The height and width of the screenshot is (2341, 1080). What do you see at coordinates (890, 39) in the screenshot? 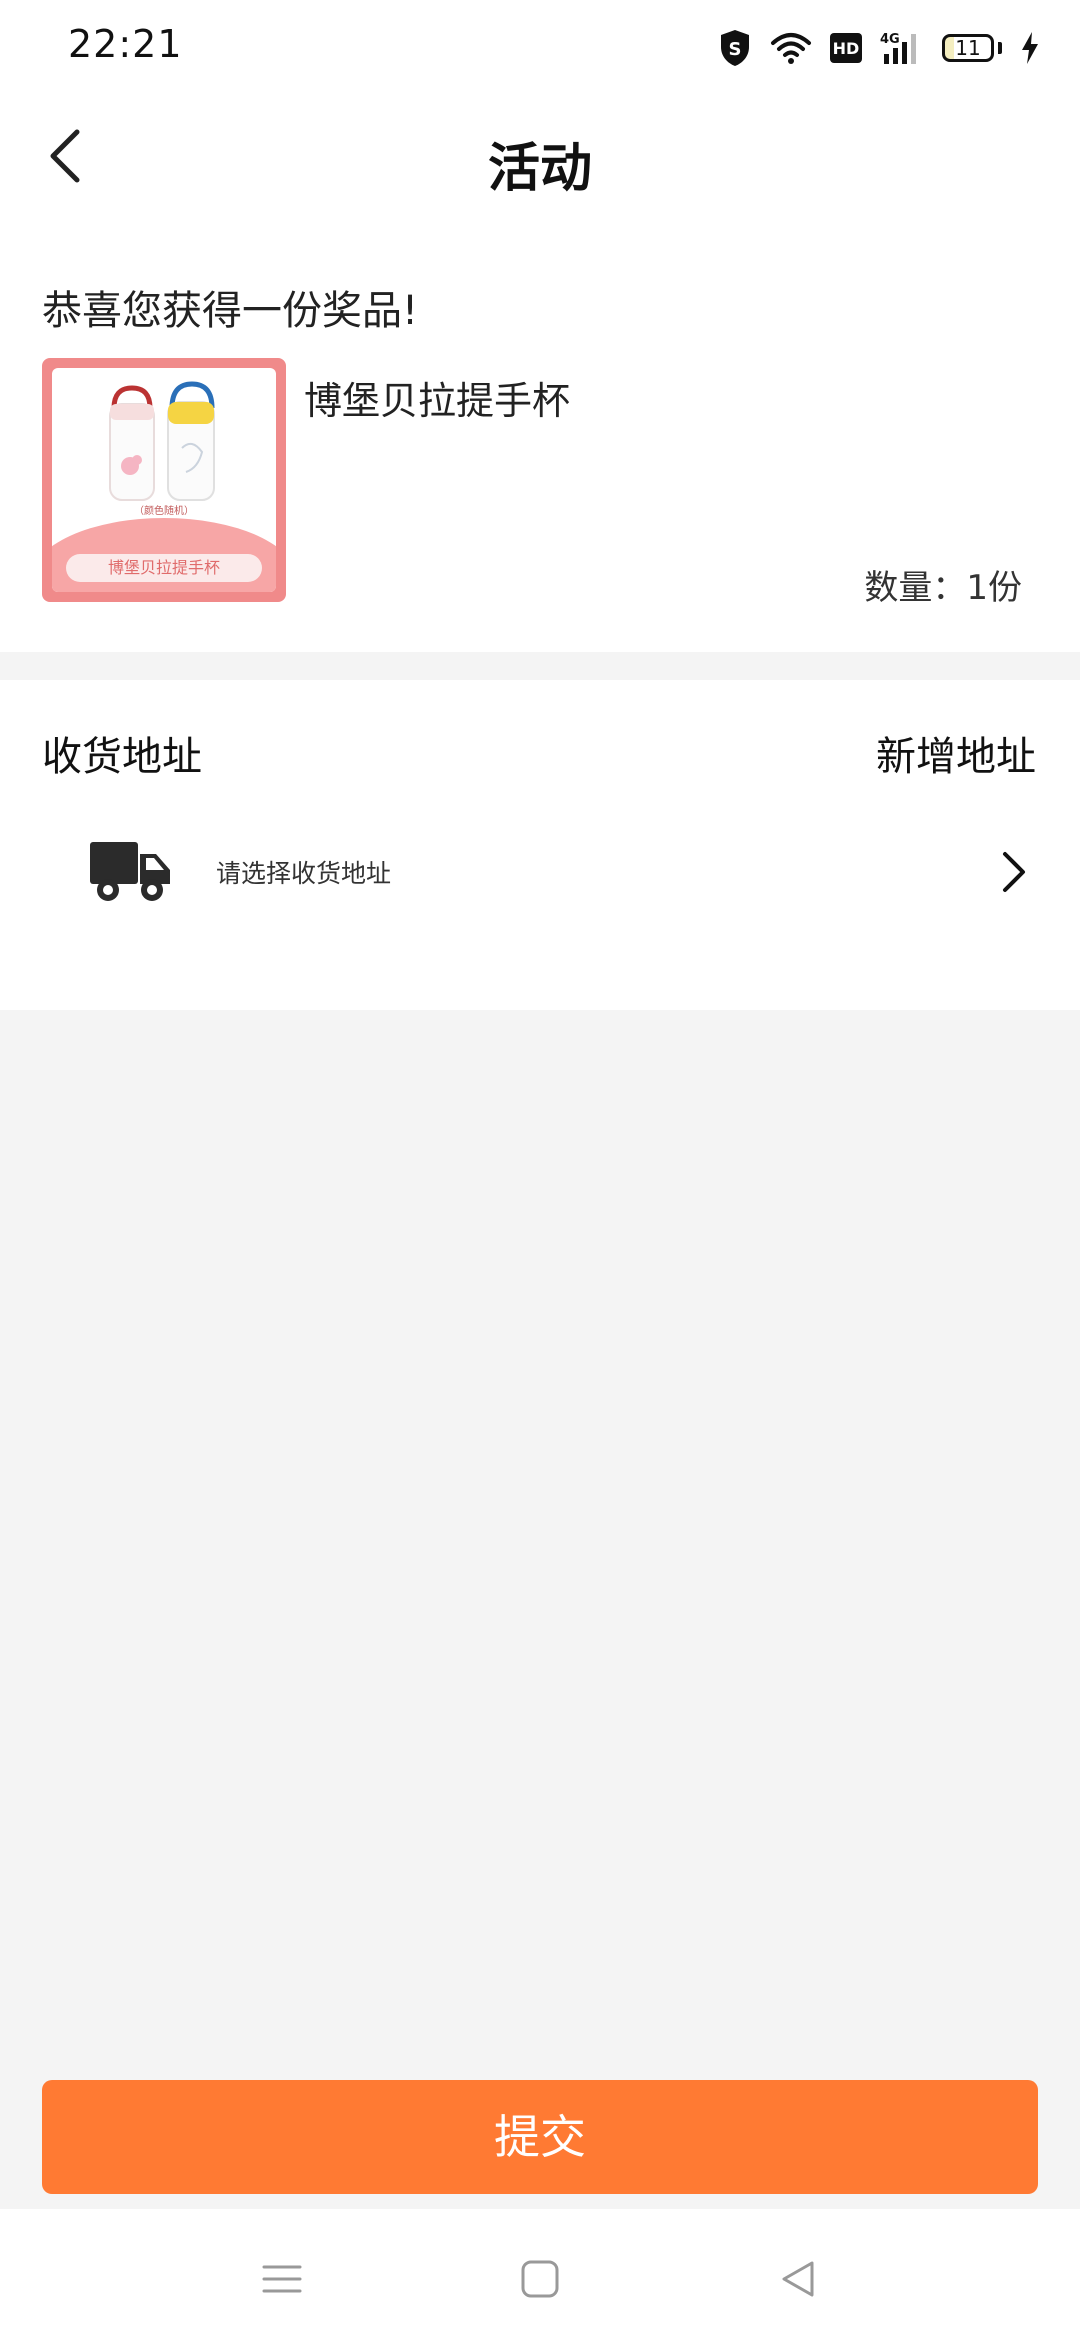
I see `svg-text: 4G` at bounding box center [890, 39].